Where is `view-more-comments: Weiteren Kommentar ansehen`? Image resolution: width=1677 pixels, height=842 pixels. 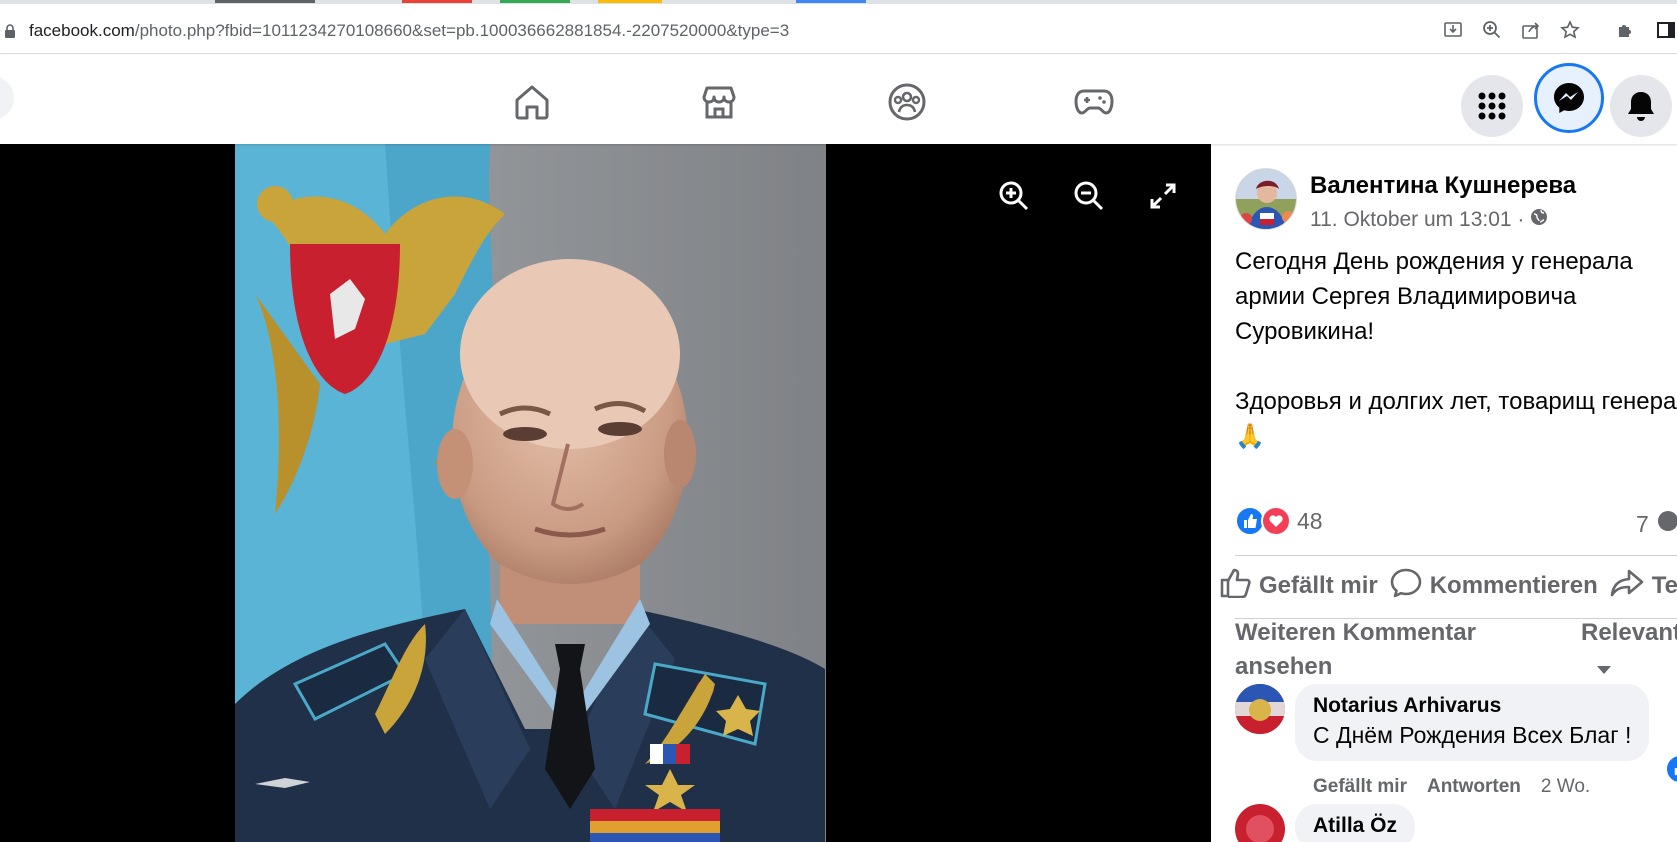
view-more-comments: Weiteren Kommentar ansehen is located at coordinates (1355, 650).